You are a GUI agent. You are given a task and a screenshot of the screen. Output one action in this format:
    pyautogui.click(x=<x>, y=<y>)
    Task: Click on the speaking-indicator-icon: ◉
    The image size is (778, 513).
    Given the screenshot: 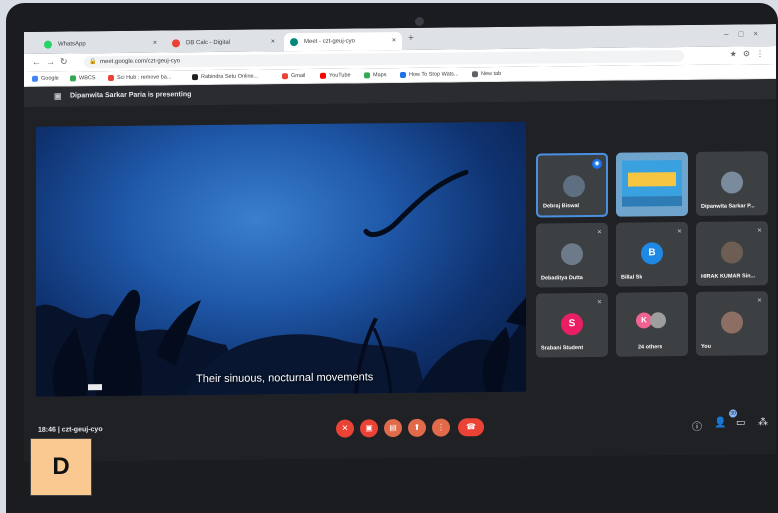 What is the action you would take?
    pyautogui.click(x=597, y=163)
    